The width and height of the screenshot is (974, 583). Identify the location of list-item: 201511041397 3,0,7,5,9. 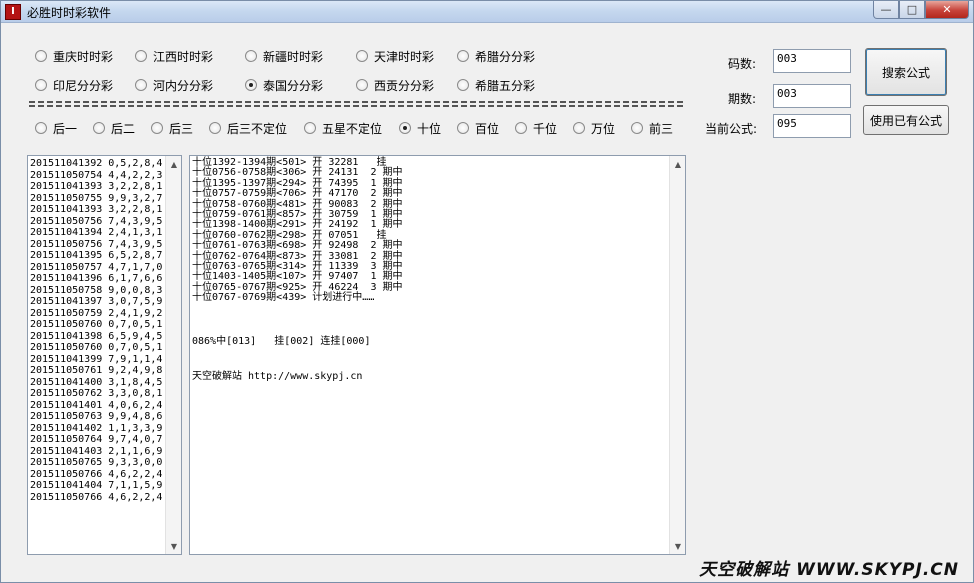
(96, 301).